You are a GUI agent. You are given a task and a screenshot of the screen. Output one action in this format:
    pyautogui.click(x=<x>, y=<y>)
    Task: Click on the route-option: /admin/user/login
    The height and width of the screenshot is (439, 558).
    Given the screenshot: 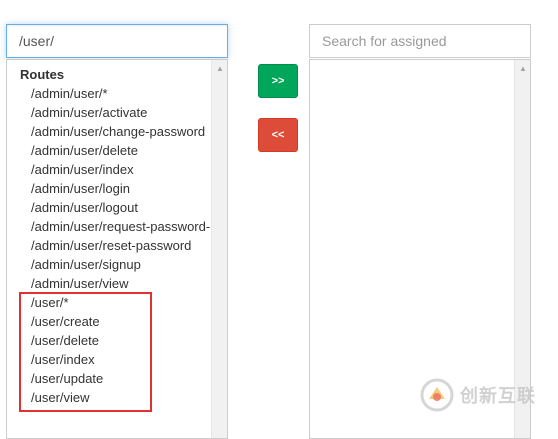 What is the action you would take?
    pyautogui.click(x=80, y=188)
    